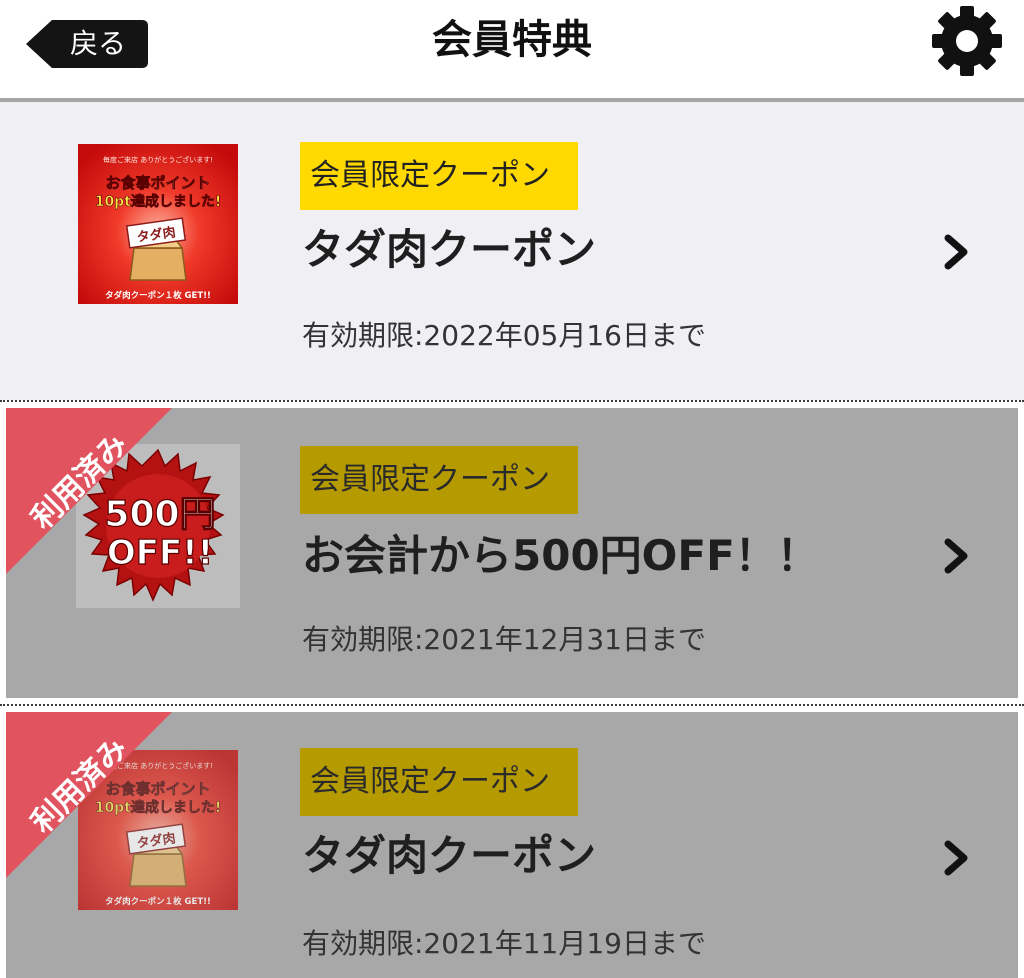  Describe the element at coordinates (504, 943) in the screenshot. I see `coupon-expiry: 有効期限:2021年11月19日まで` at that location.